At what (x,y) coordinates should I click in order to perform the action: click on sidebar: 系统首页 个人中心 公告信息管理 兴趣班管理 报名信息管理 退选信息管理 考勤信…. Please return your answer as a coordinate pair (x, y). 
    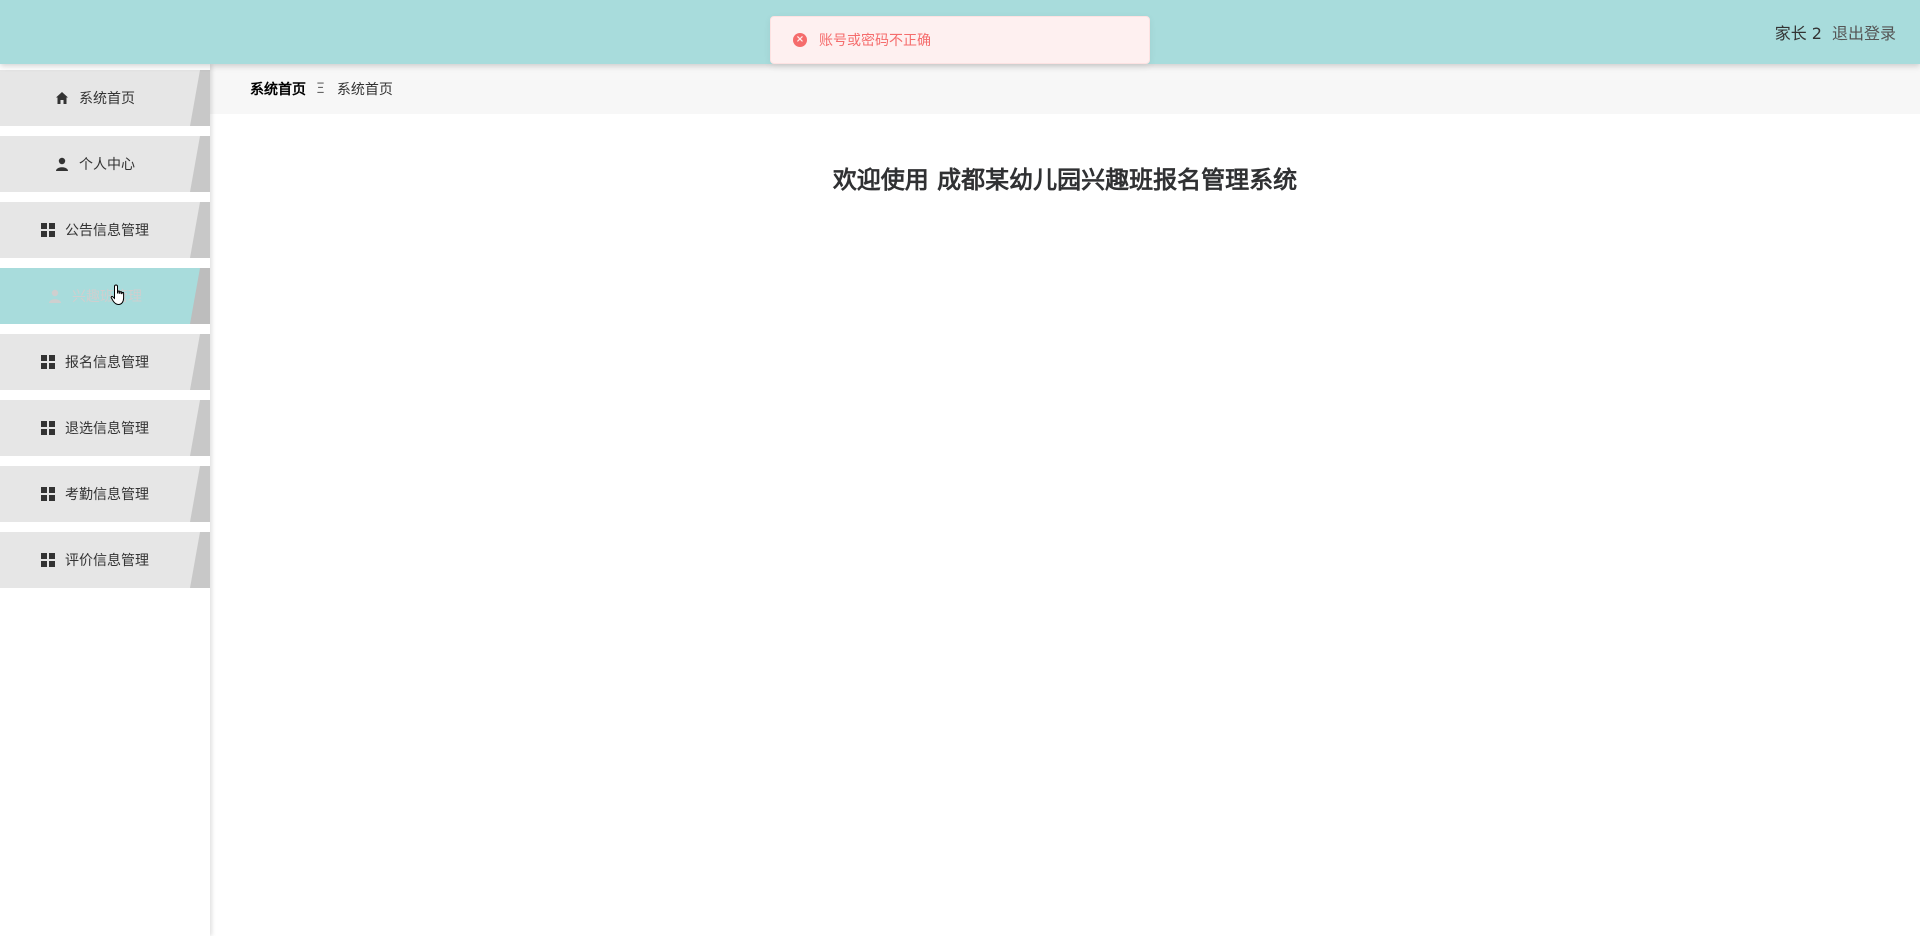
    Looking at the image, I should click on (105, 500).